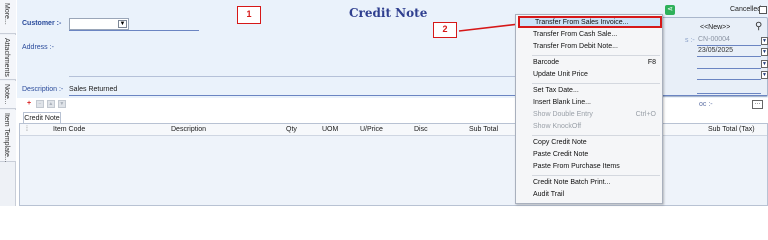 The height and width of the screenshot is (240, 768). Describe the element at coordinates (188, 129) in the screenshot. I see `column-description: Description` at that location.